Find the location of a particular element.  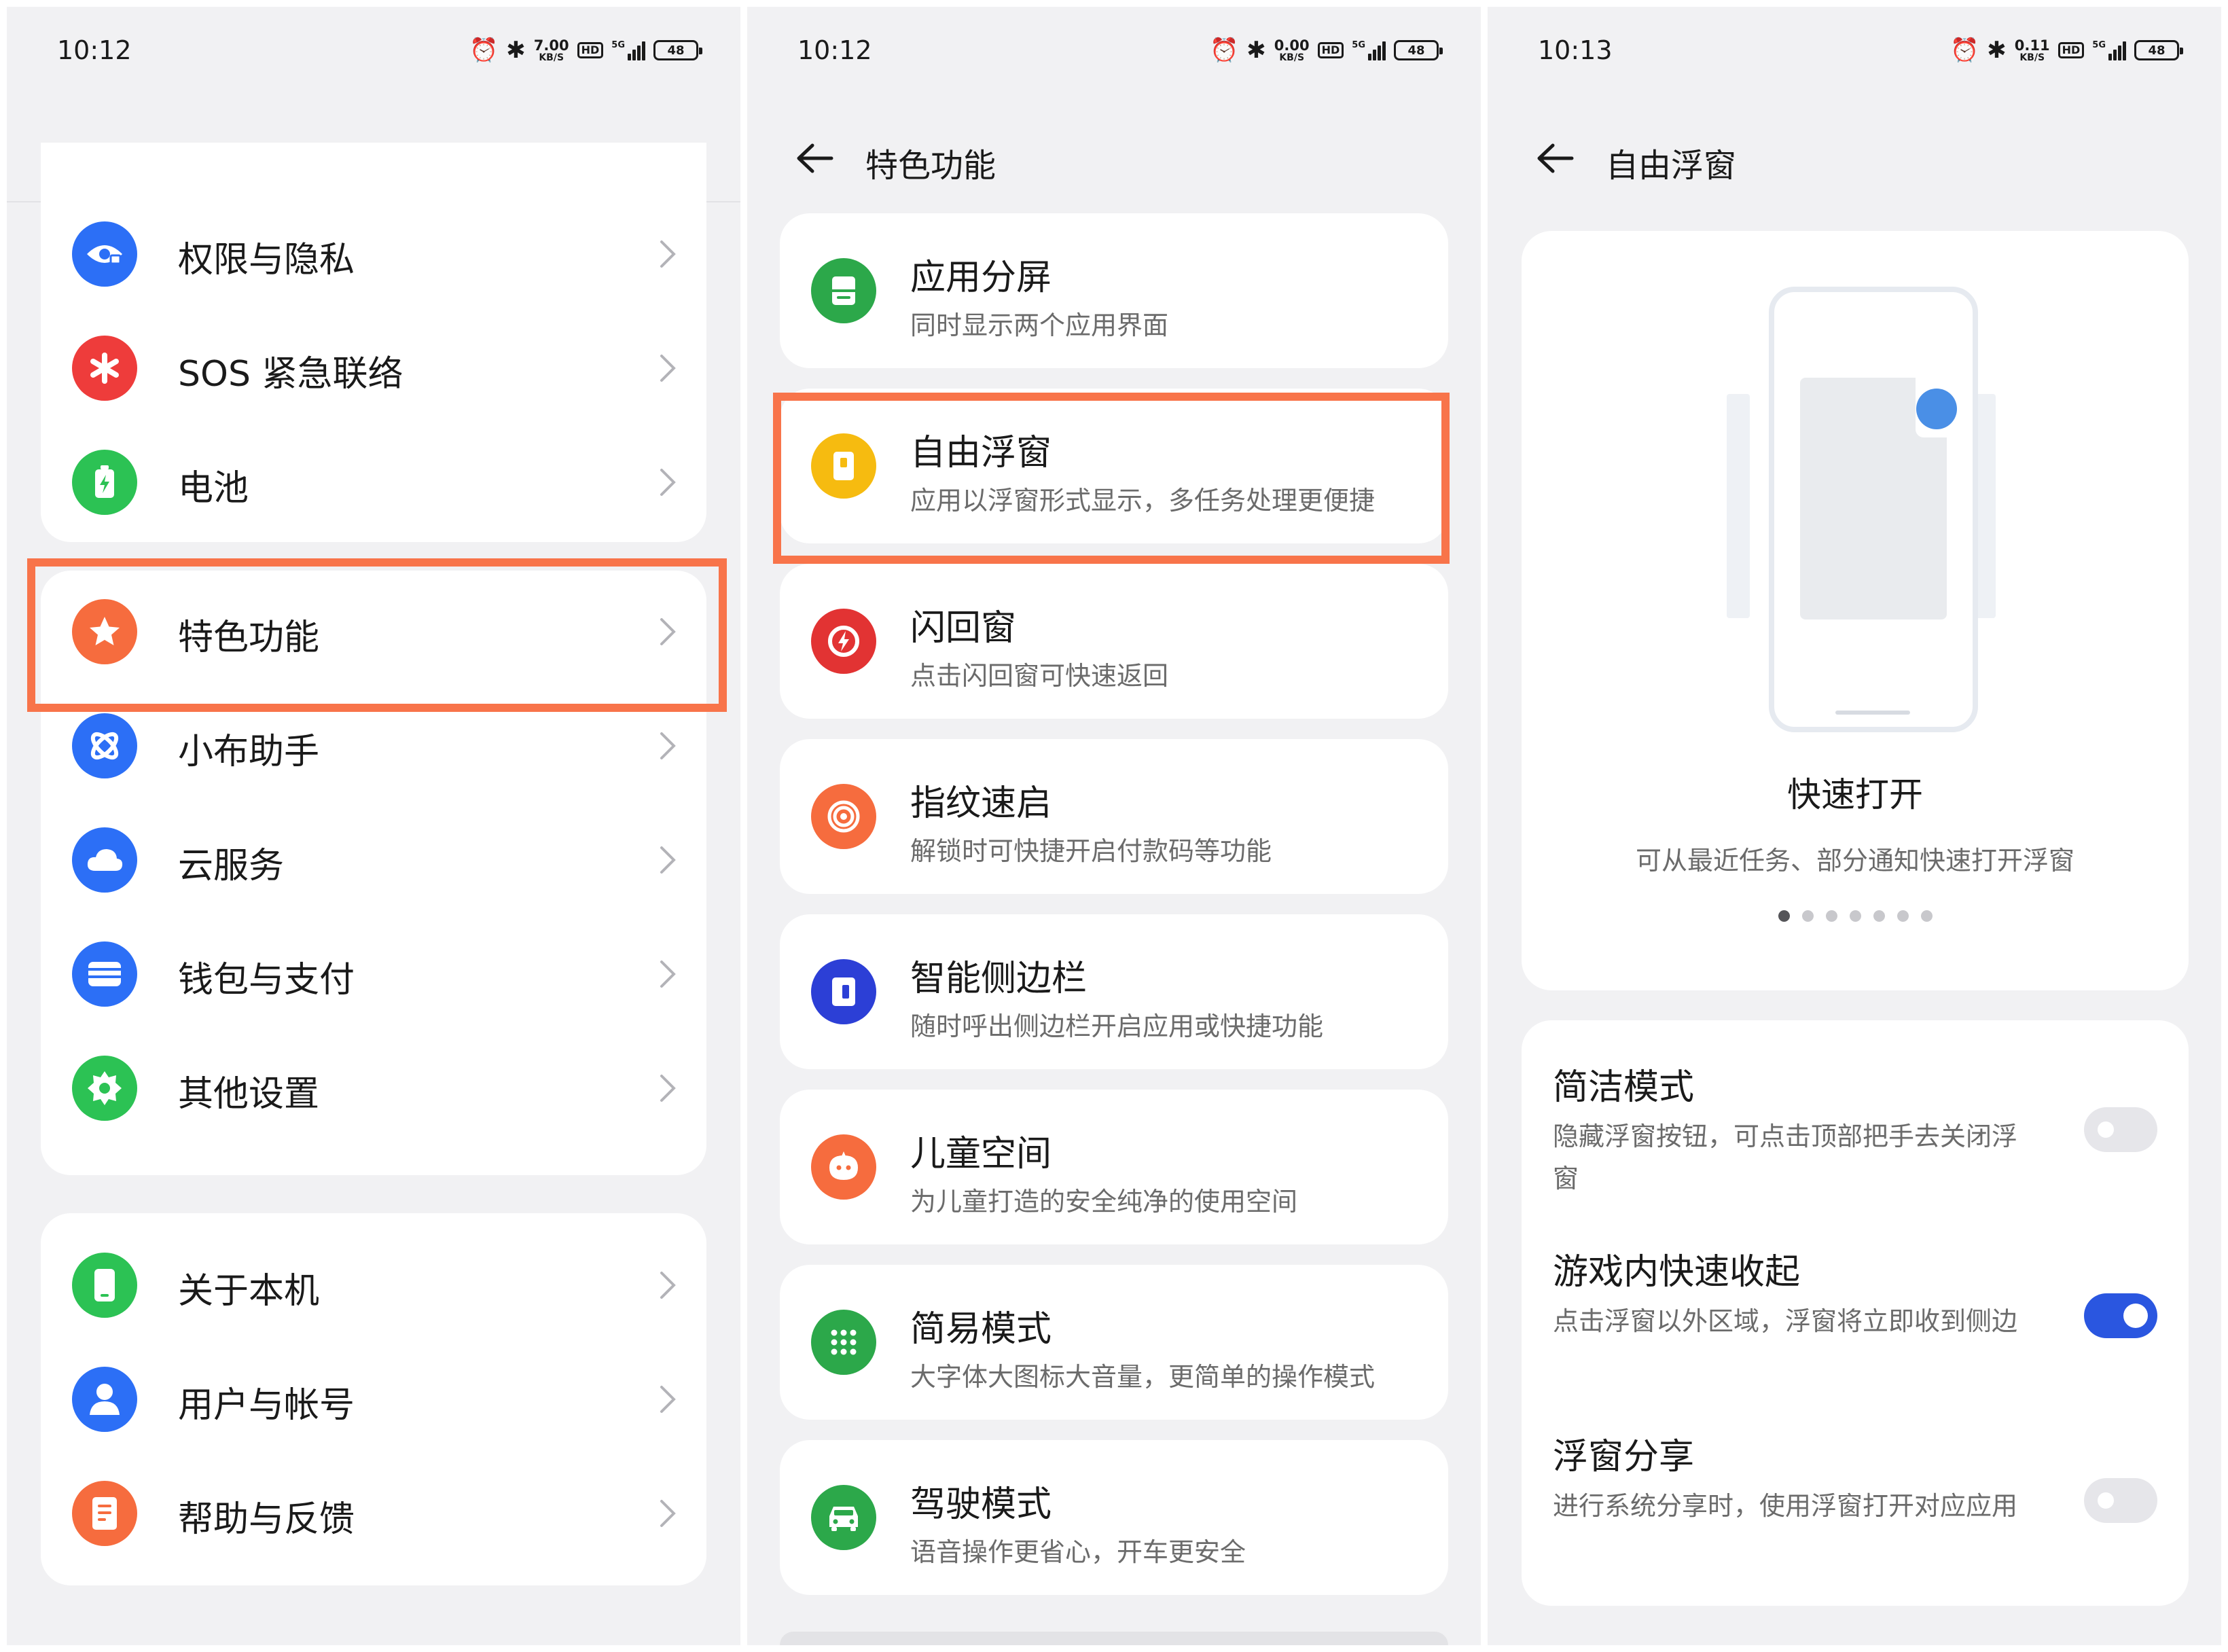

game-quick-collapse-toggle is located at coordinates (2120, 1315).